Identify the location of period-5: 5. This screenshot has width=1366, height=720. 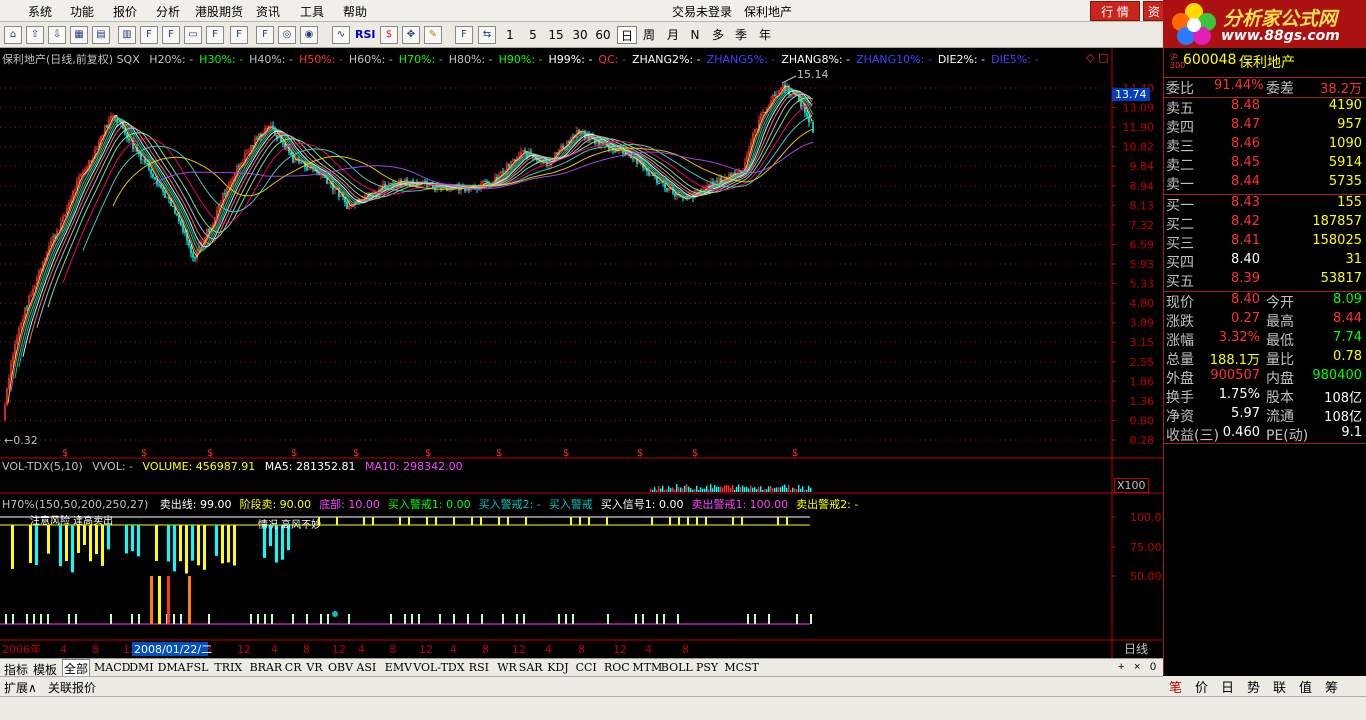
(533, 35).